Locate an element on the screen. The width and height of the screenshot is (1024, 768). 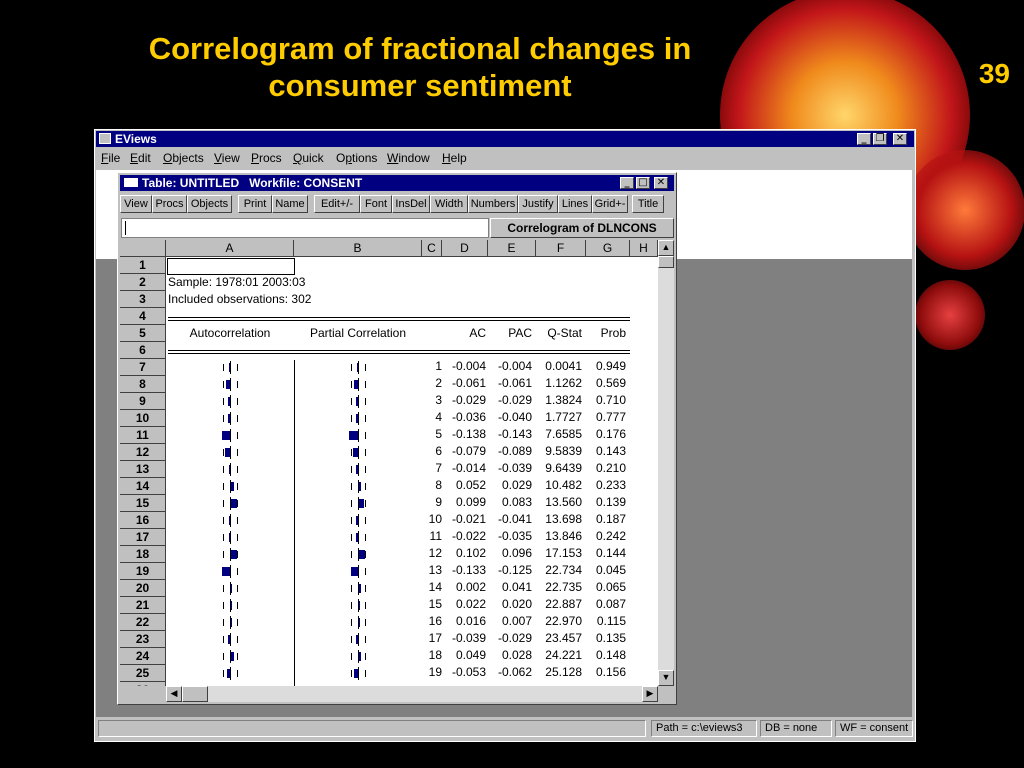
row-header: 25 is located at coordinates (143, 673).